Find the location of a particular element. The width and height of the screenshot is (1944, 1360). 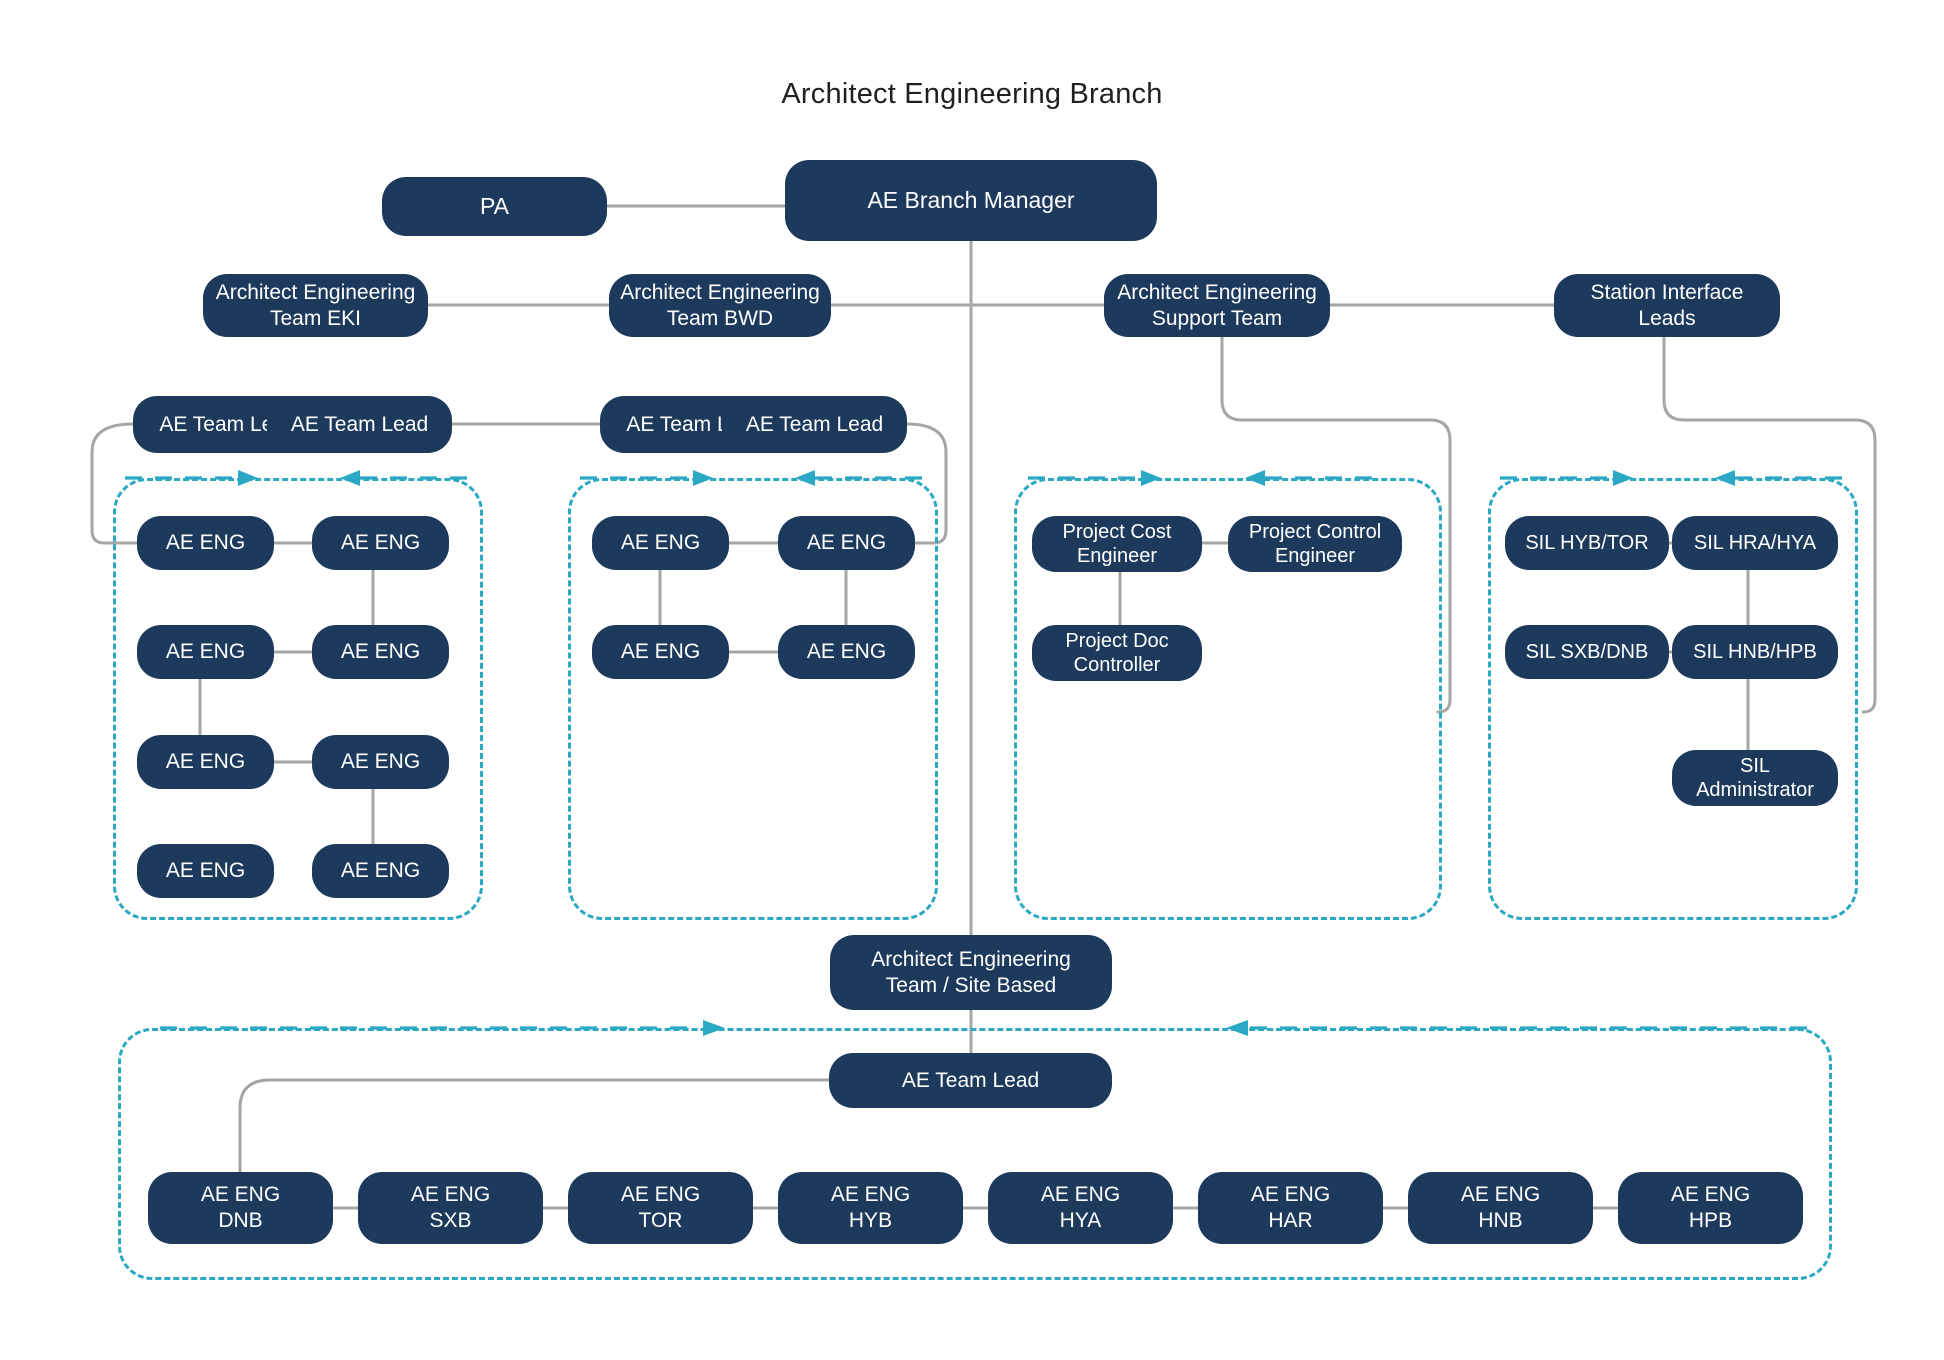

node-eki-eng-8: AE ENG is located at coordinates (380, 871).